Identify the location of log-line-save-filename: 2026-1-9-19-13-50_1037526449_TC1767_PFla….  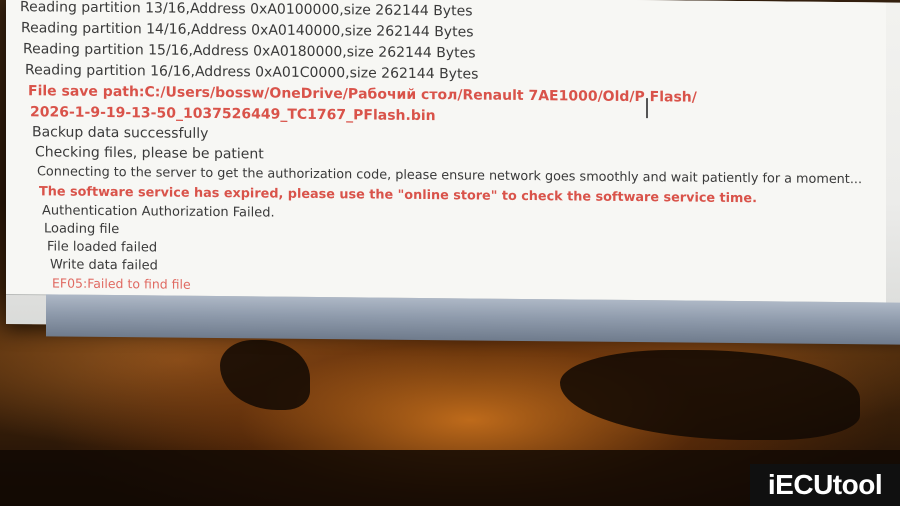
(233, 114).